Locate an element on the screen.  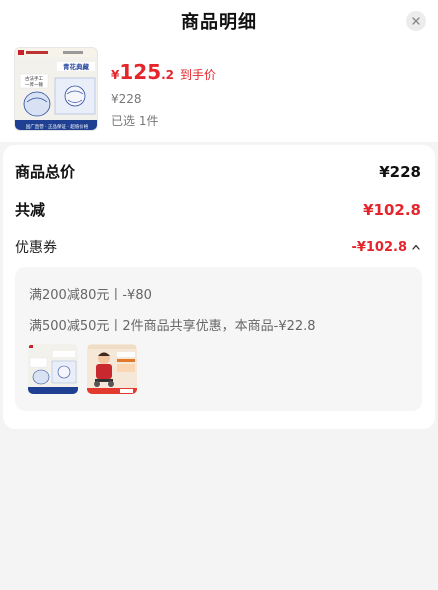
coupon-line-2: 满500减50元丨2件商品共享优惠，本商品-¥22.8 is located at coordinates (172, 326).